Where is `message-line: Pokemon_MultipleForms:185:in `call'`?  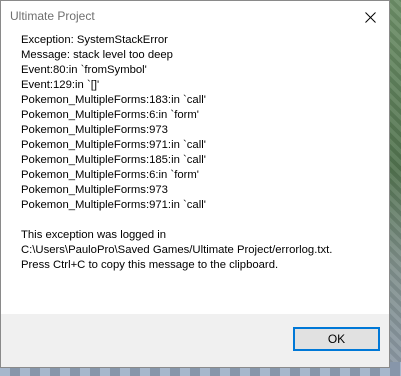 message-line: Pokemon_MultipleForms:185:in `call' is located at coordinates (113, 160).